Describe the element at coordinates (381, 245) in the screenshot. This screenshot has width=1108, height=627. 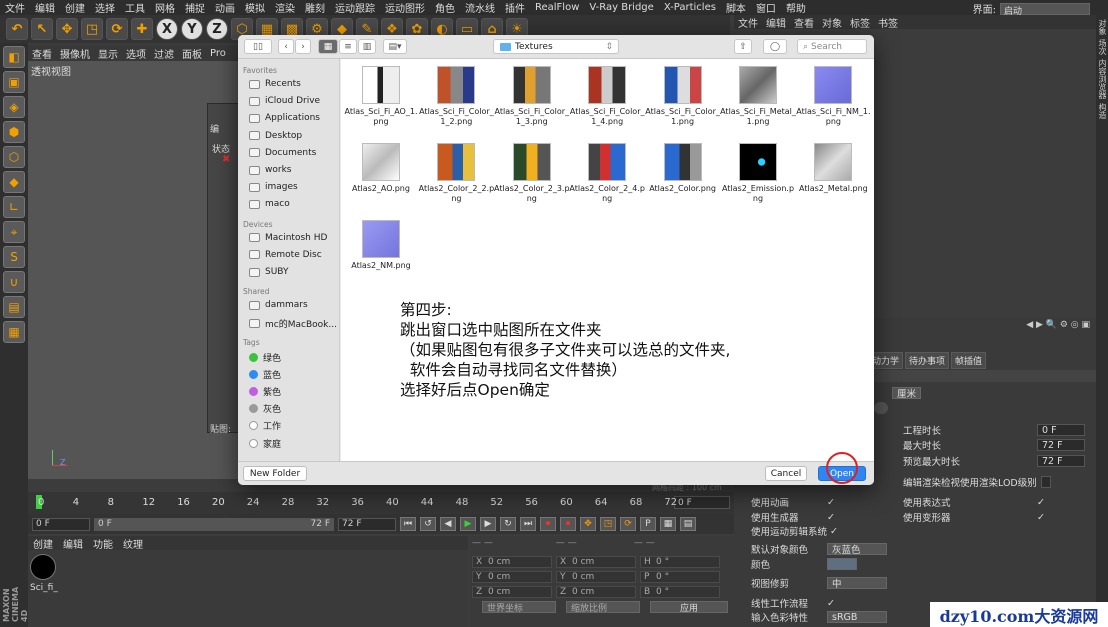
I see `file-item: Atlas2_NM.png` at that location.